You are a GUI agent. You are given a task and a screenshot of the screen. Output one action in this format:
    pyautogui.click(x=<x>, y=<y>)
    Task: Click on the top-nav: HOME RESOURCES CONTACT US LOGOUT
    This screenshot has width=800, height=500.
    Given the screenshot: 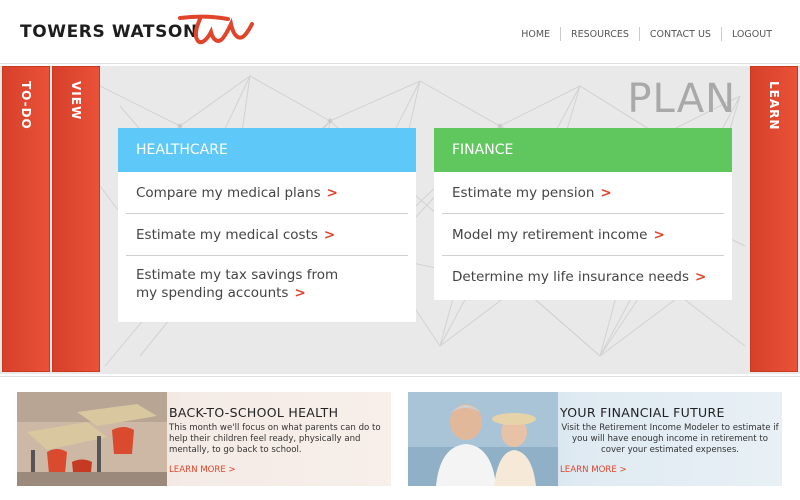 What is the action you would take?
    pyautogui.click(x=646, y=34)
    